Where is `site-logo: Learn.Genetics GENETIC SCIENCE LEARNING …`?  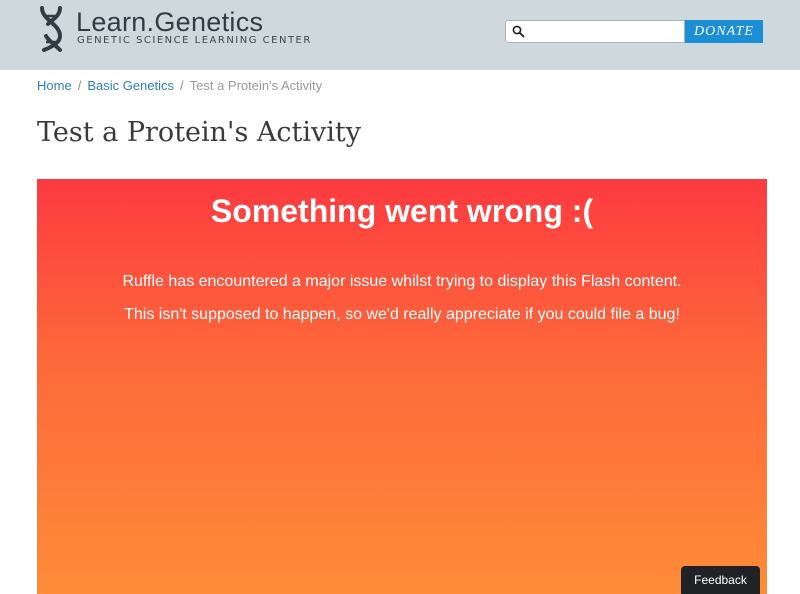 site-logo: Learn.Genetics GENETIC SCIENCE LEARNING … is located at coordinates (186, 31).